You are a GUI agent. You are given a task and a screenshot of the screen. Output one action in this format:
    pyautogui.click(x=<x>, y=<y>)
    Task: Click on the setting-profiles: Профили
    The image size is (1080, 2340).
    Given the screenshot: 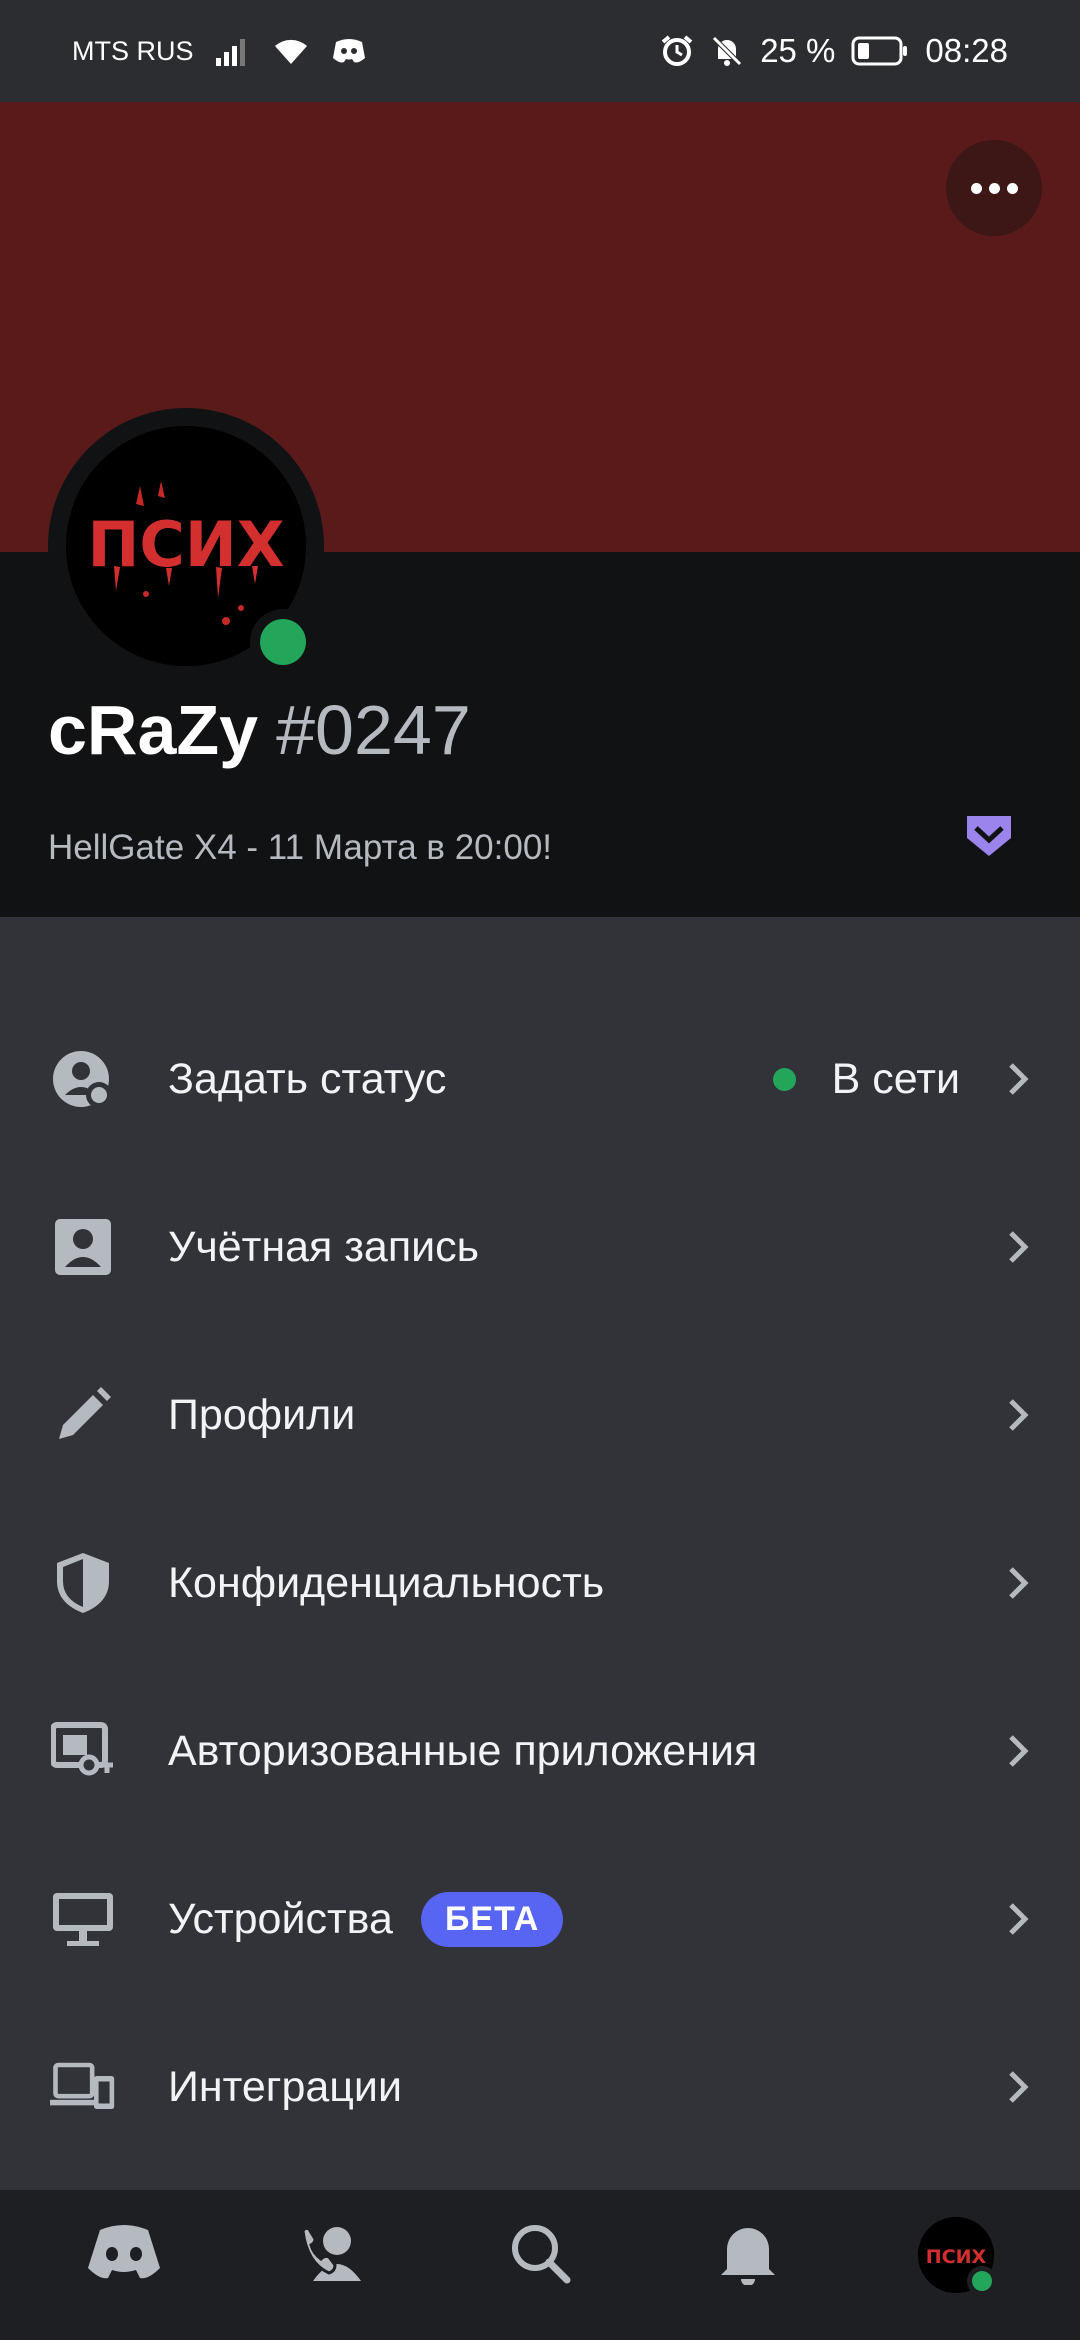 What is the action you would take?
    pyautogui.click(x=540, y=1415)
    